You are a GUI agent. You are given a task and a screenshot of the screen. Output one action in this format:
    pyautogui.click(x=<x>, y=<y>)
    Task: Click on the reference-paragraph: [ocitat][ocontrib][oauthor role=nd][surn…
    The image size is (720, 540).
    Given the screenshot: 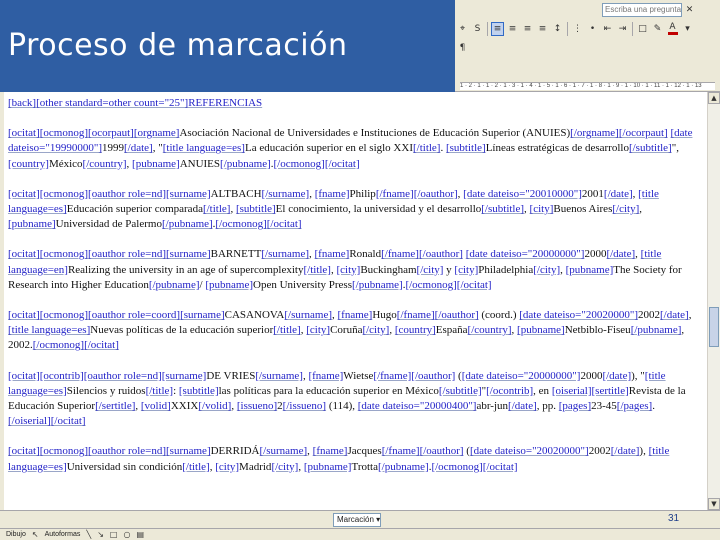 What is the action you would take?
    pyautogui.click(x=352, y=399)
    